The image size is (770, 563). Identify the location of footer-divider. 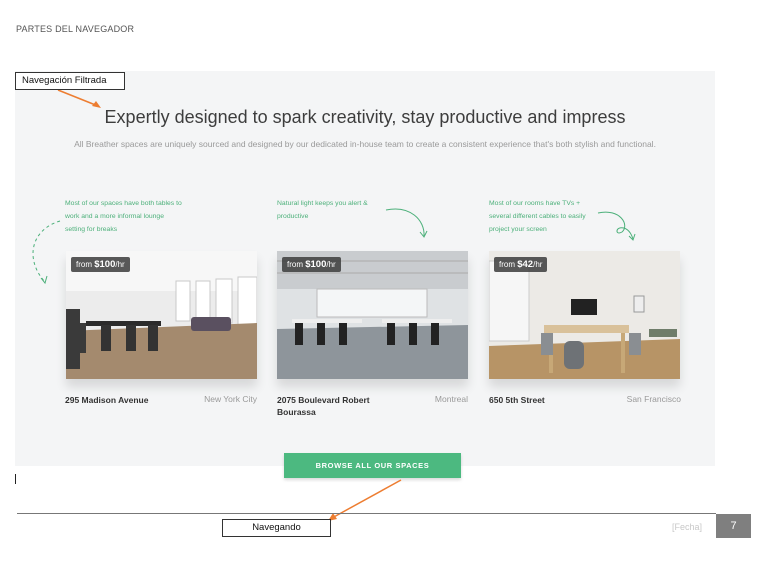
(366, 513).